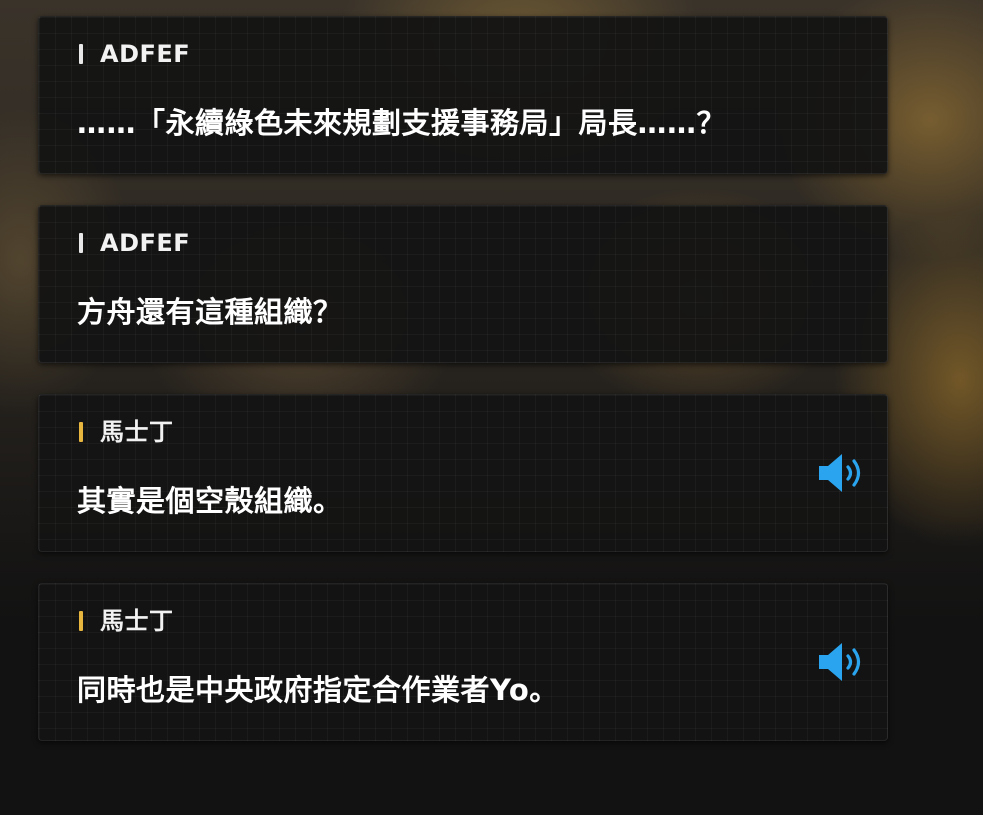  I want to click on dialogue-text: 方舟還有這種組織？, so click(210, 312).